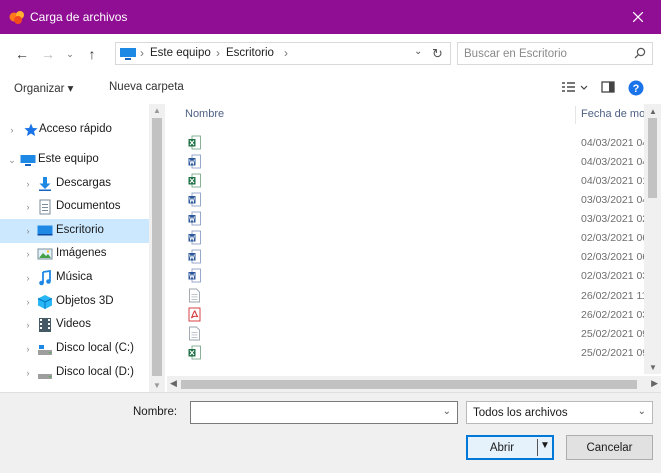 Image resolution: width=661 pixels, height=473 pixels. What do you see at coordinates (575, 88) in the screenshot?
I see `change-view-button` at bounding box center [575, 88].